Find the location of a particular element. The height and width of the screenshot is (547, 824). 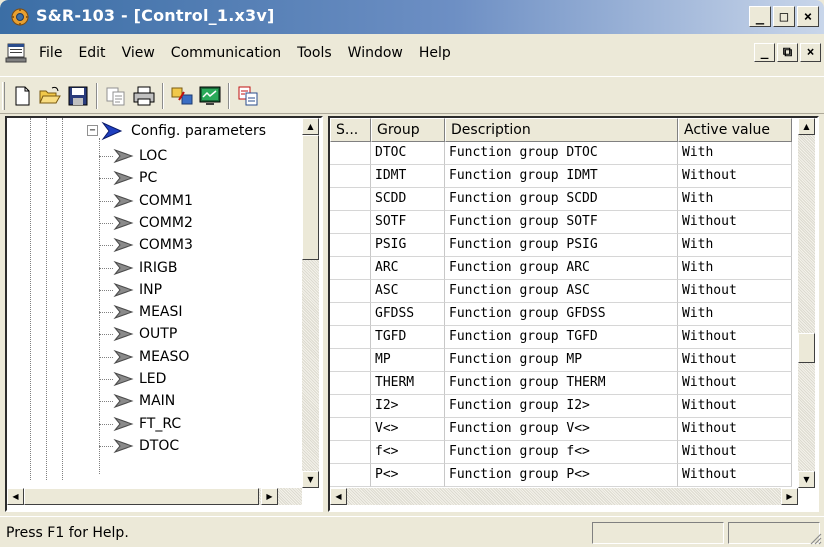

cell-description: Function group TGFD is located at coordinates (561, 337).